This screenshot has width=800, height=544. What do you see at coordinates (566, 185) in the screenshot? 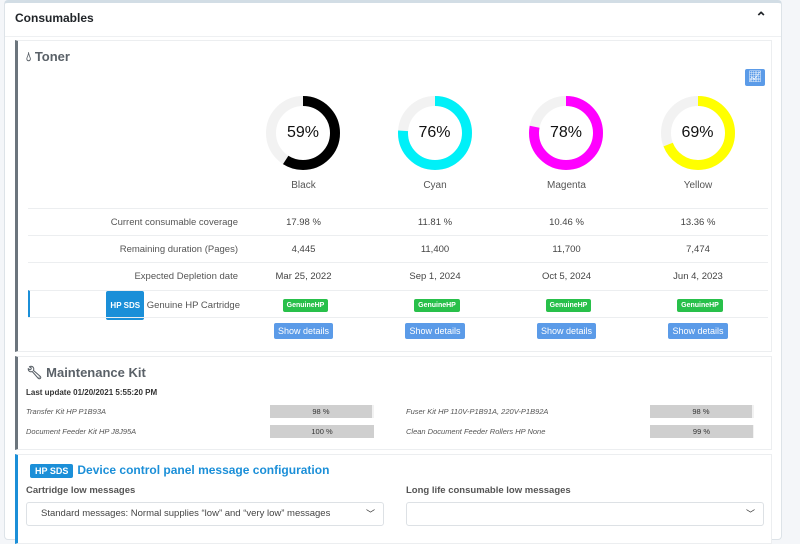
I see `color-label: Magenta` at bounding box center [566, 185].